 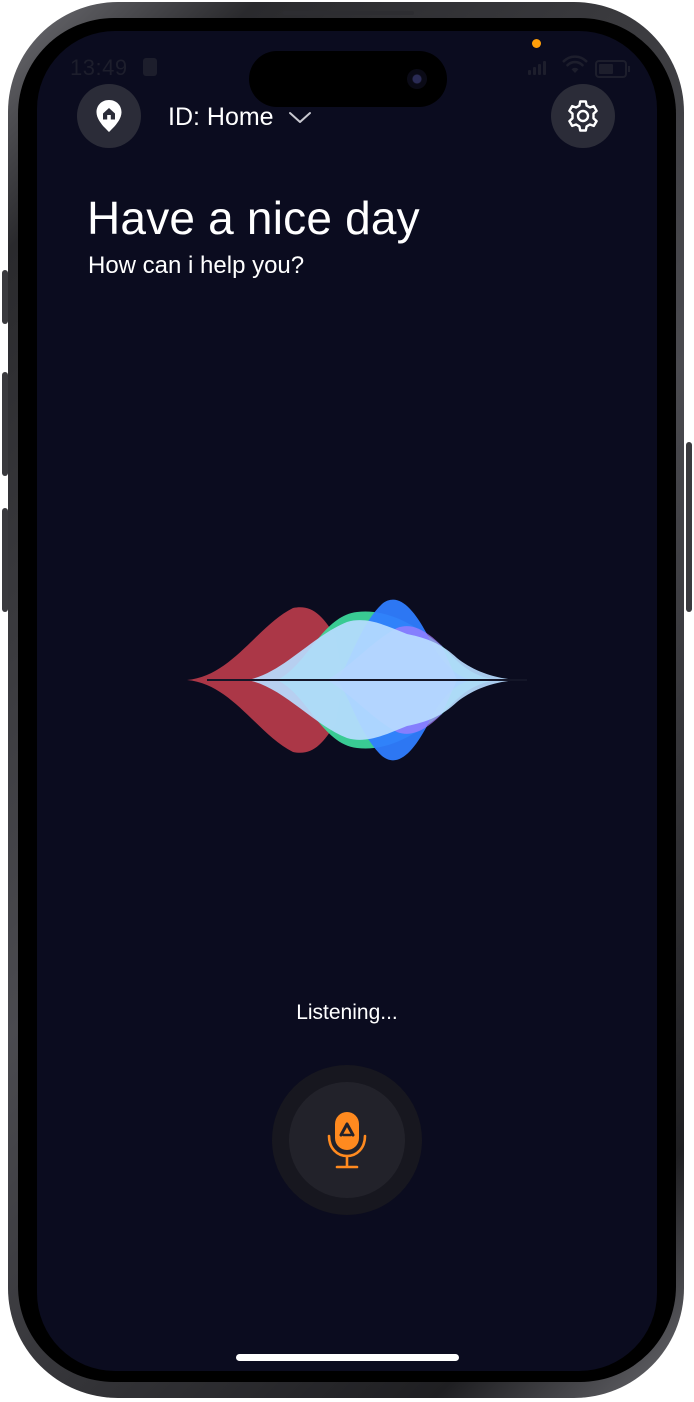 I want to click on battery-icon, so click(x=612, y=69).